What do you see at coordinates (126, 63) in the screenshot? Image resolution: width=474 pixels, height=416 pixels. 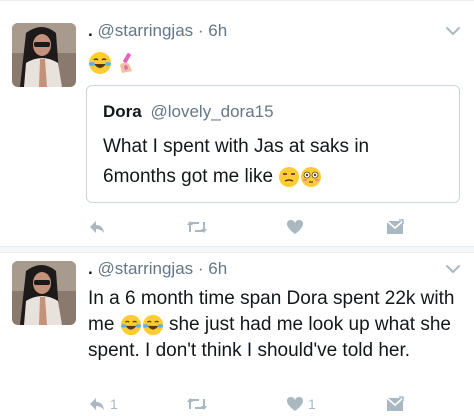 I see `nail-polish-emoji` at bounding box center [126, 63].